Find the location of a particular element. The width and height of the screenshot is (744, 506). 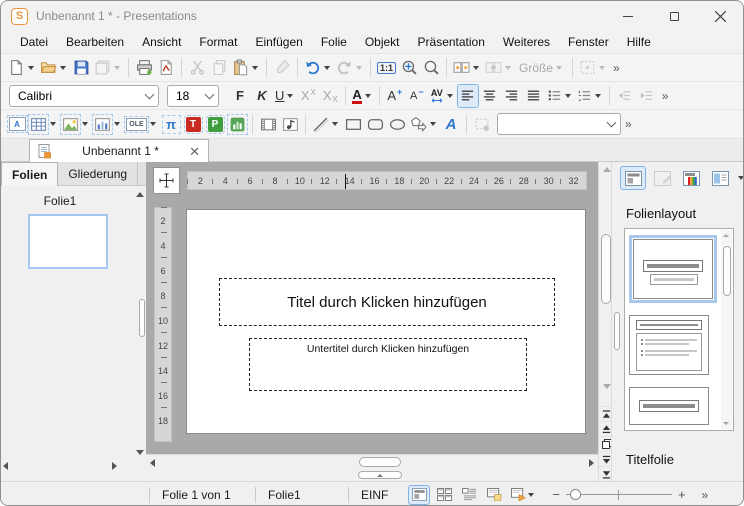

numbered-list-button is located at coordinates (590, 96).